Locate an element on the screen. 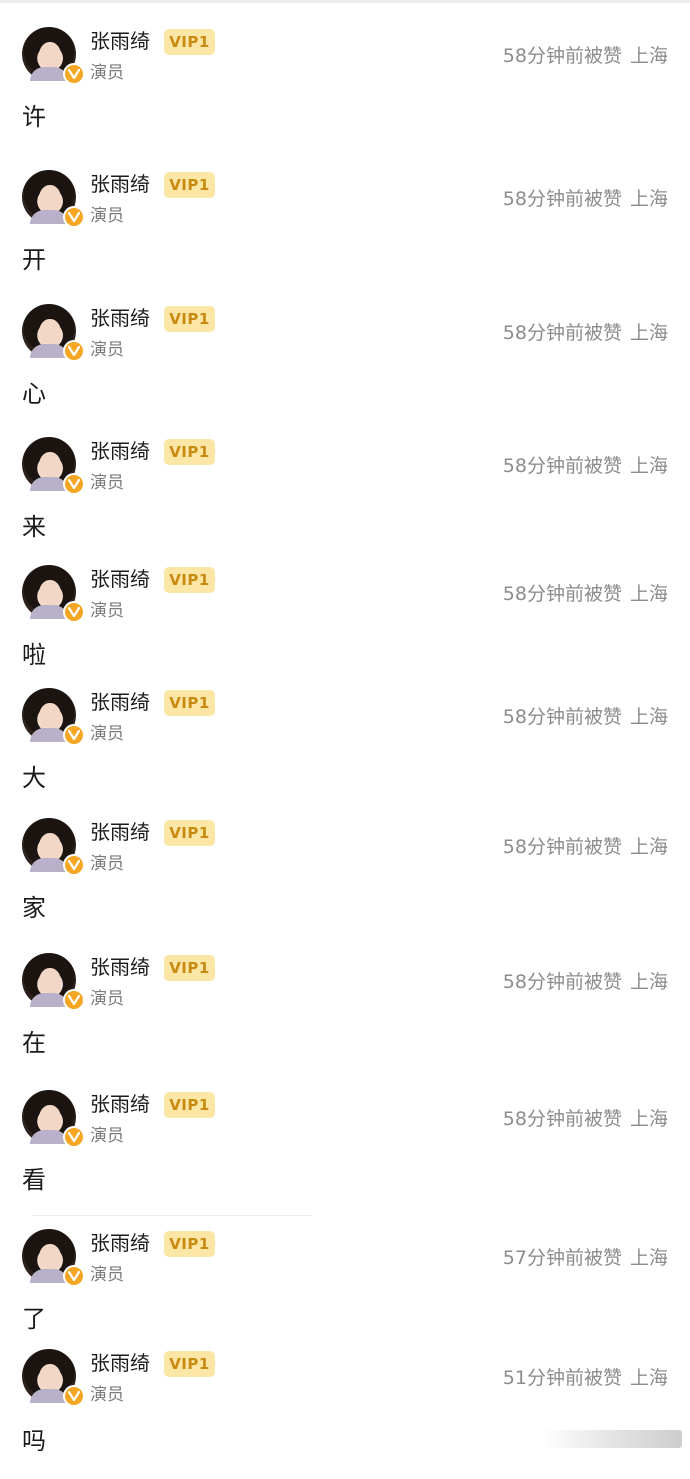  comment-text: 啦 is located at coordinates (34, 655).